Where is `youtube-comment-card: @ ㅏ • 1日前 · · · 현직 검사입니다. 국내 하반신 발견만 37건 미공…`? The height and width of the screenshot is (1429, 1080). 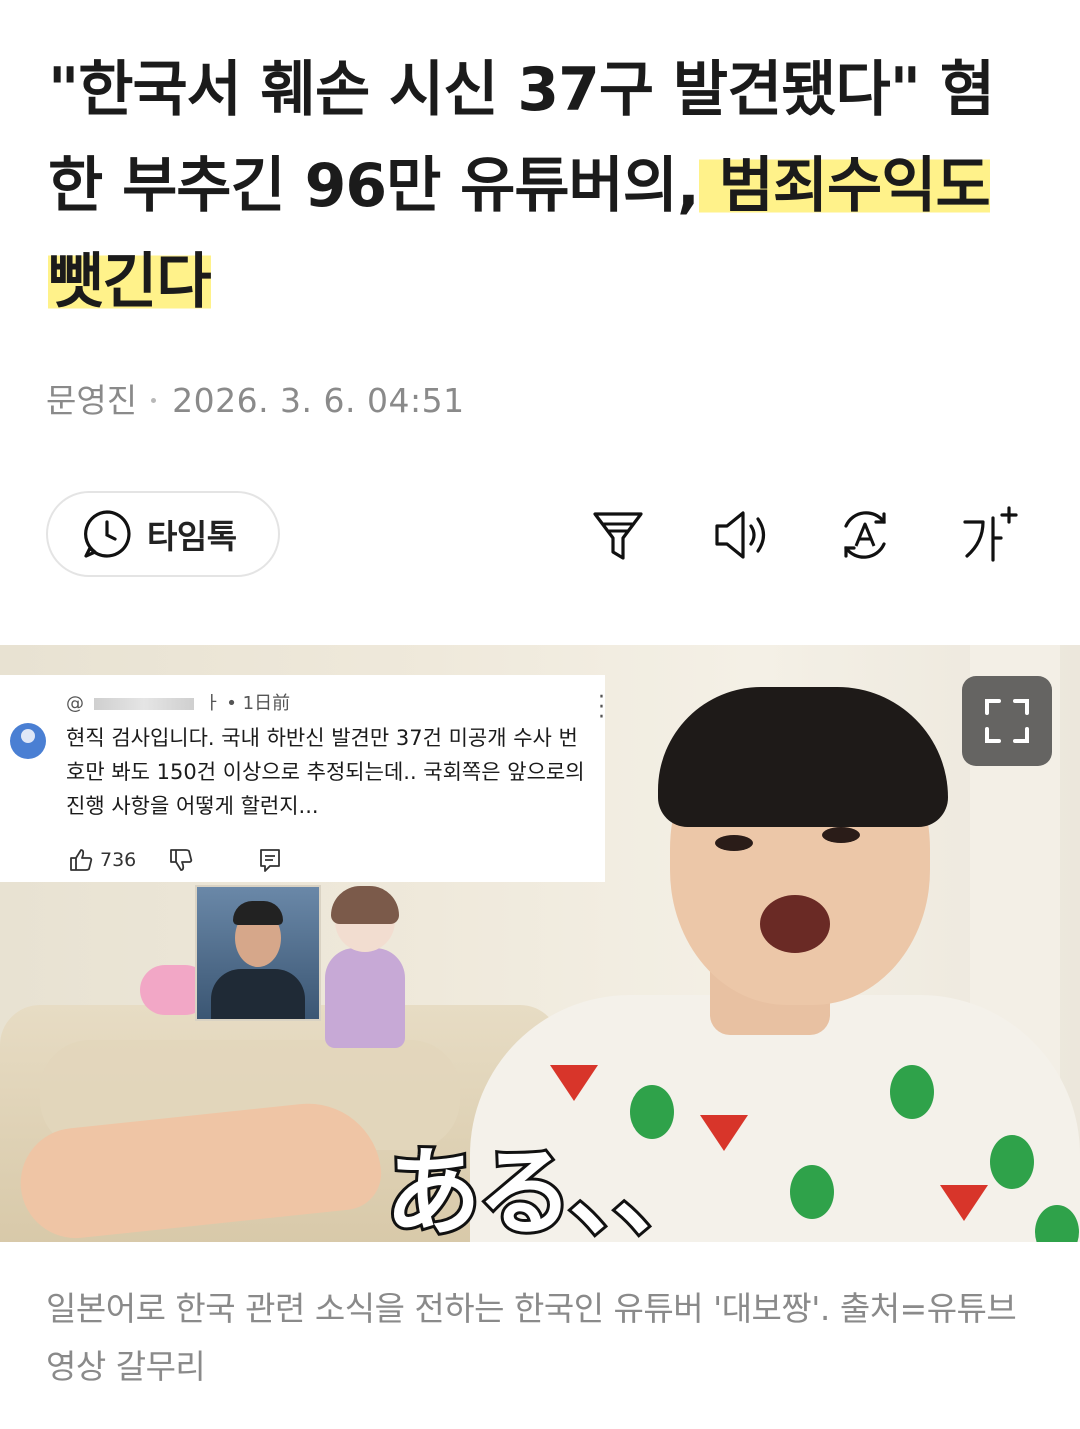 youtube-comment-card: @ ㅏ • 1日前 · · · 현직 검사입니다. 국내 하반신 발견만 37건 미공… is located at coordinates (302, 778).